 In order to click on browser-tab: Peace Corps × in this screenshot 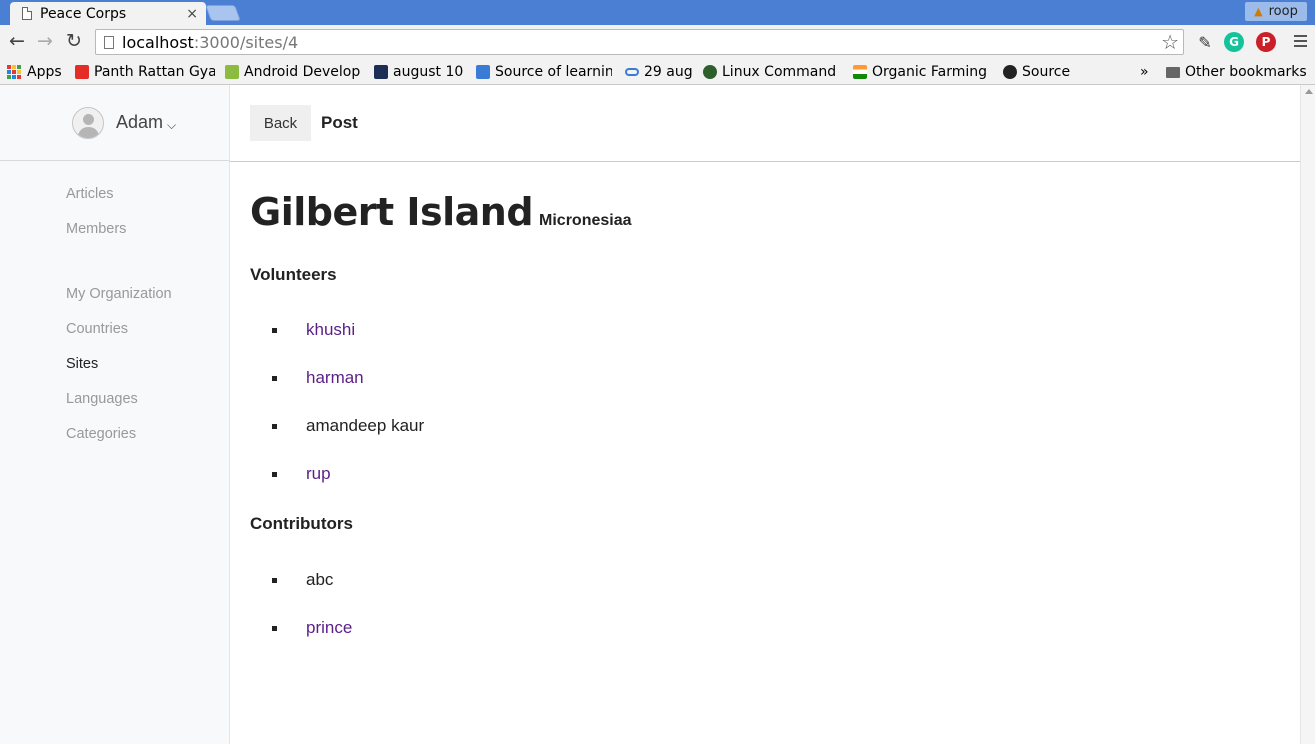, I will do `click(108, 13)`.